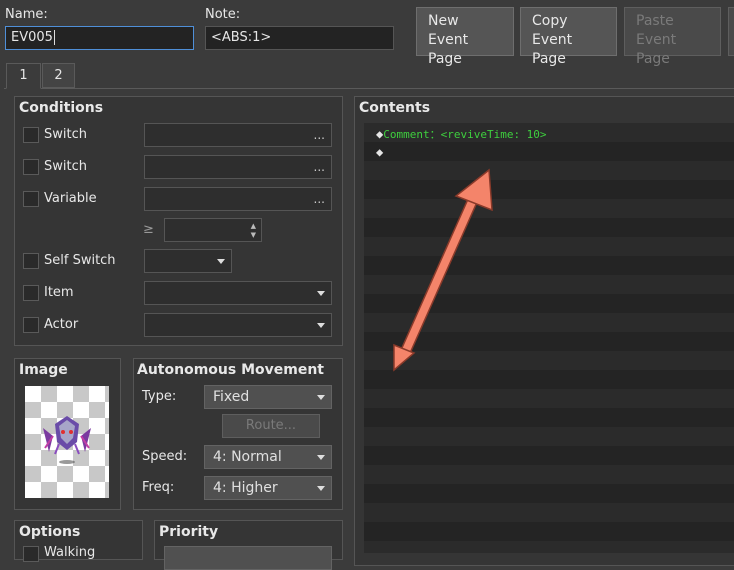 Image resolution: width=734 pixels, height=570 pixels. What do you see at coordinates (31, 261) in the screenshot?
I see `self-switch-checkbox` at bounding box center [31, 261].